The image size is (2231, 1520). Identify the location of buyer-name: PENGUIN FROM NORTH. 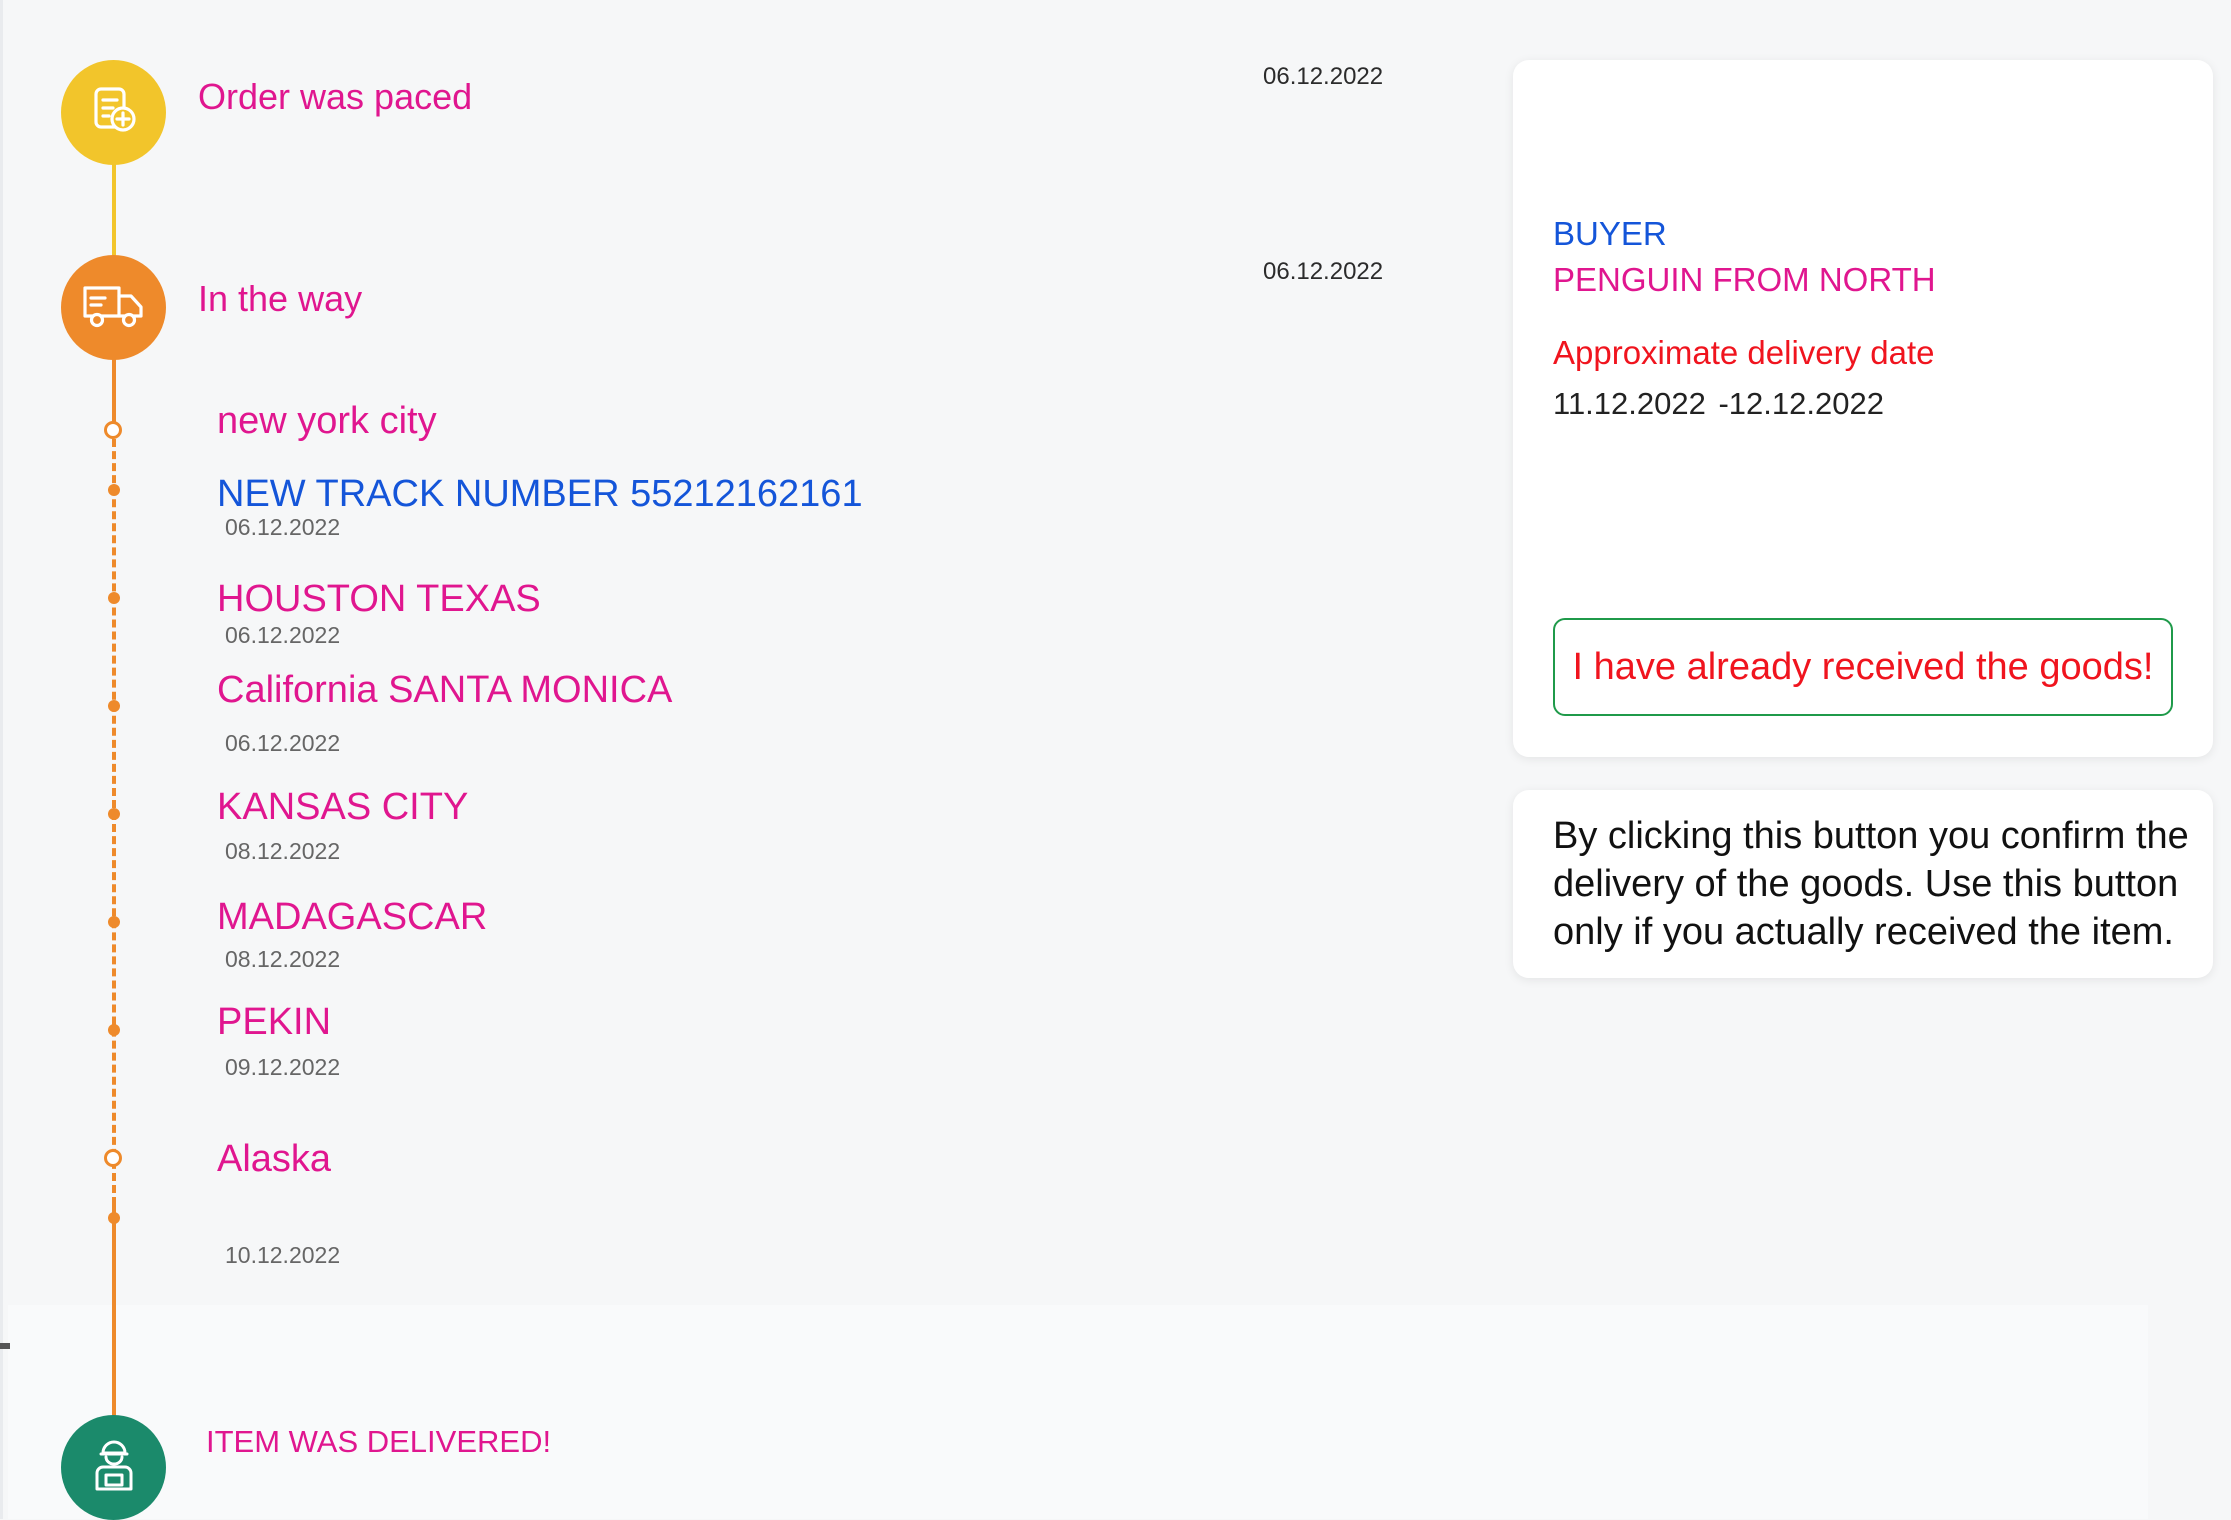
(1744, 279).